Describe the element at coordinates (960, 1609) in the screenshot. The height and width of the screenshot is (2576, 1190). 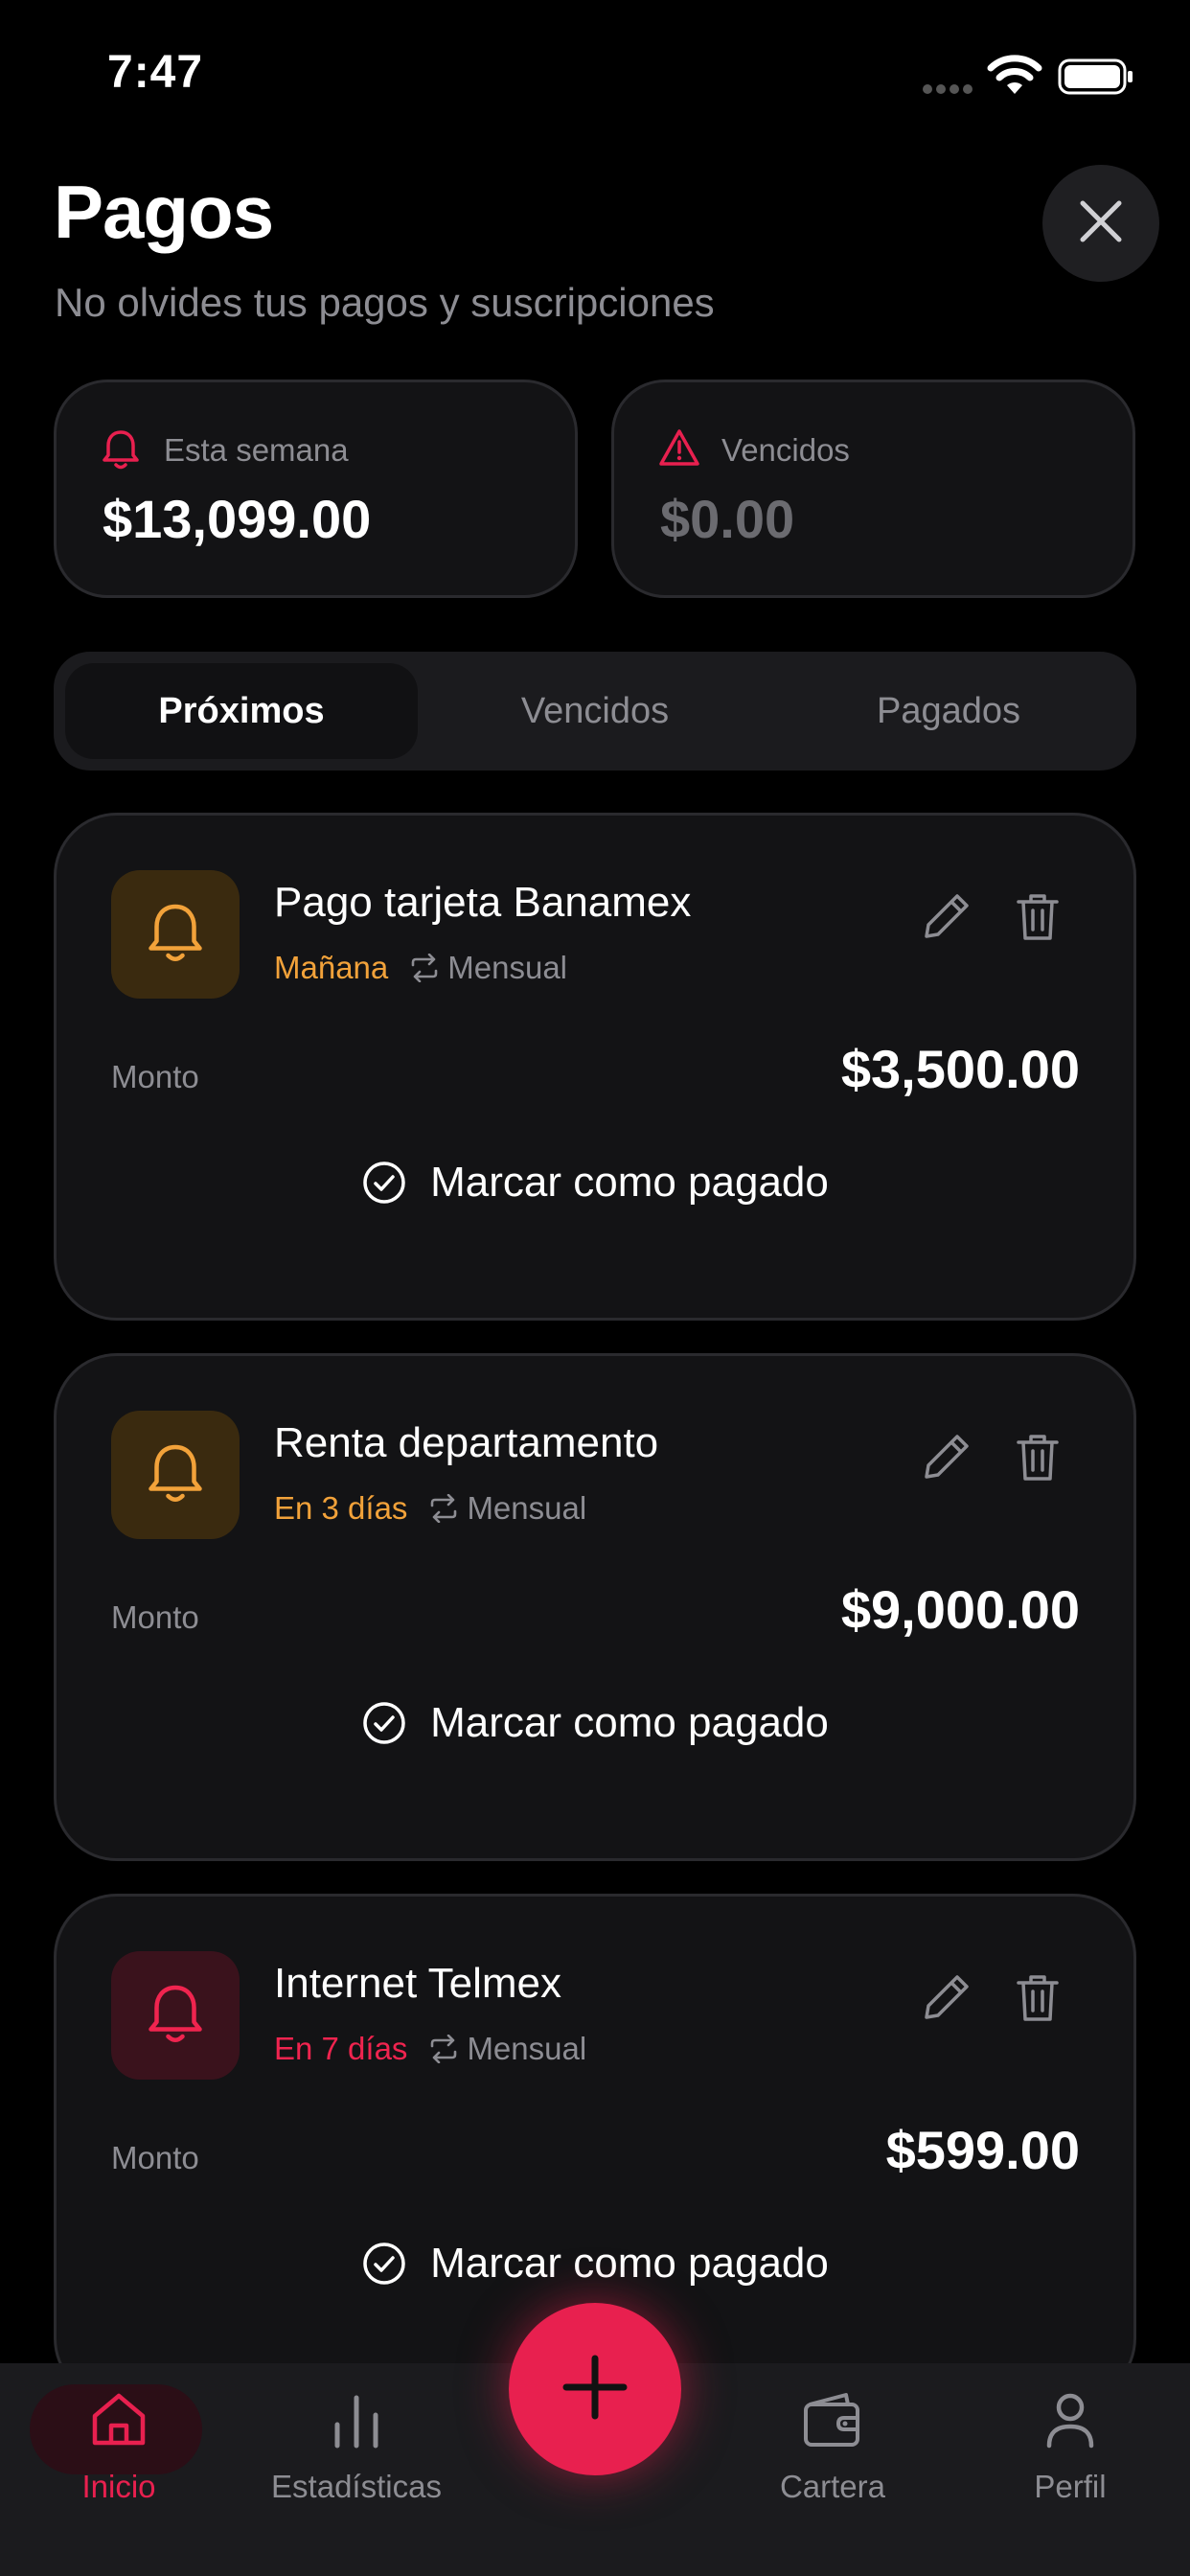
I see `payment-amount: $9,000.00` at that location.